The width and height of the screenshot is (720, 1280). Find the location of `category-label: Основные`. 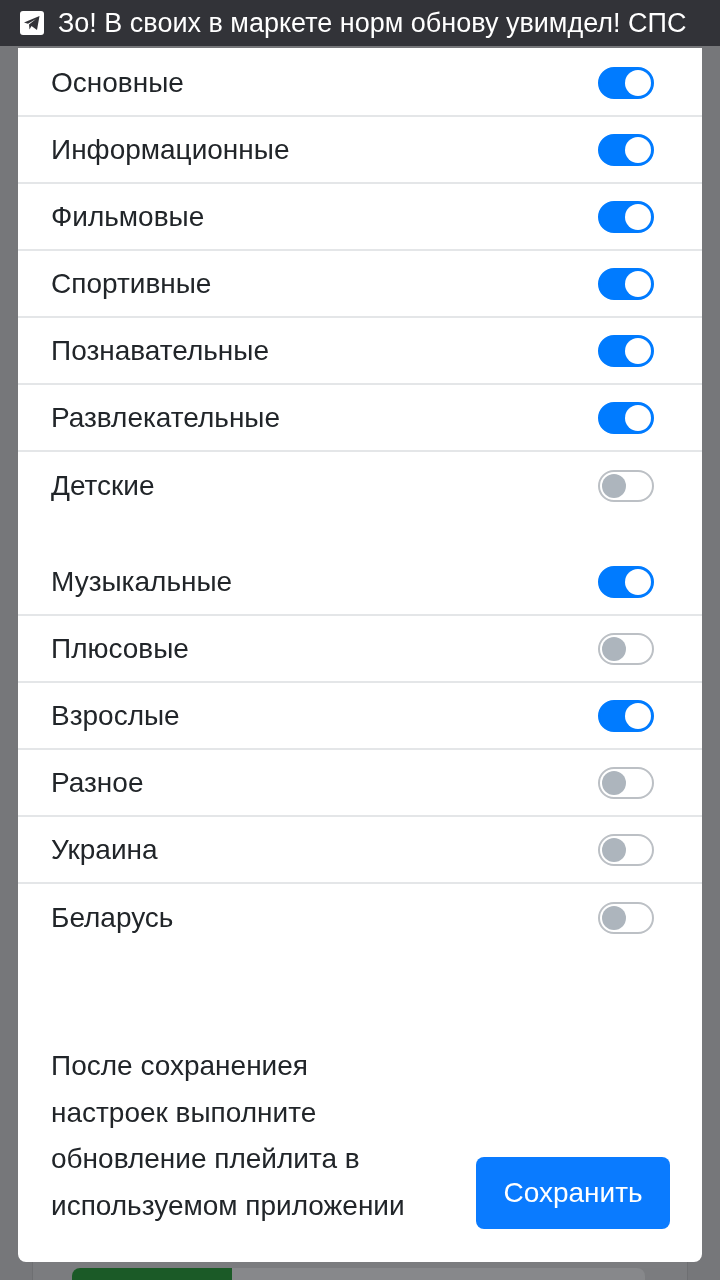

category-label: Основные is located at coordinates (117, 82).